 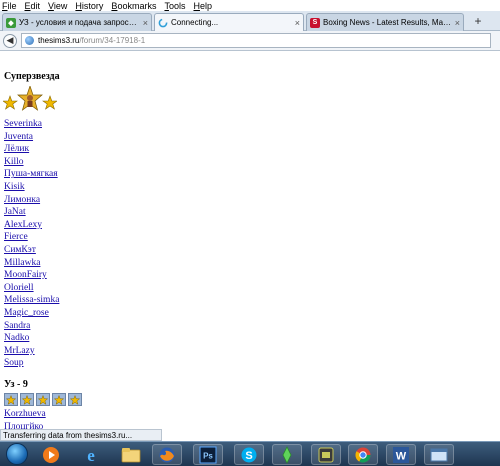 I want to click on window-icon, so click(x=439, y=454).